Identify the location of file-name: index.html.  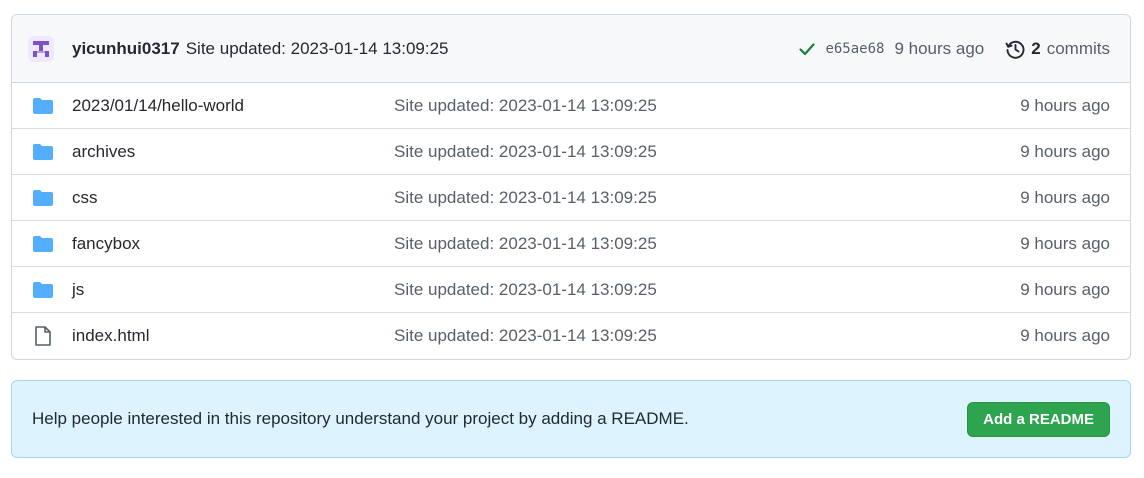
(233, 336).